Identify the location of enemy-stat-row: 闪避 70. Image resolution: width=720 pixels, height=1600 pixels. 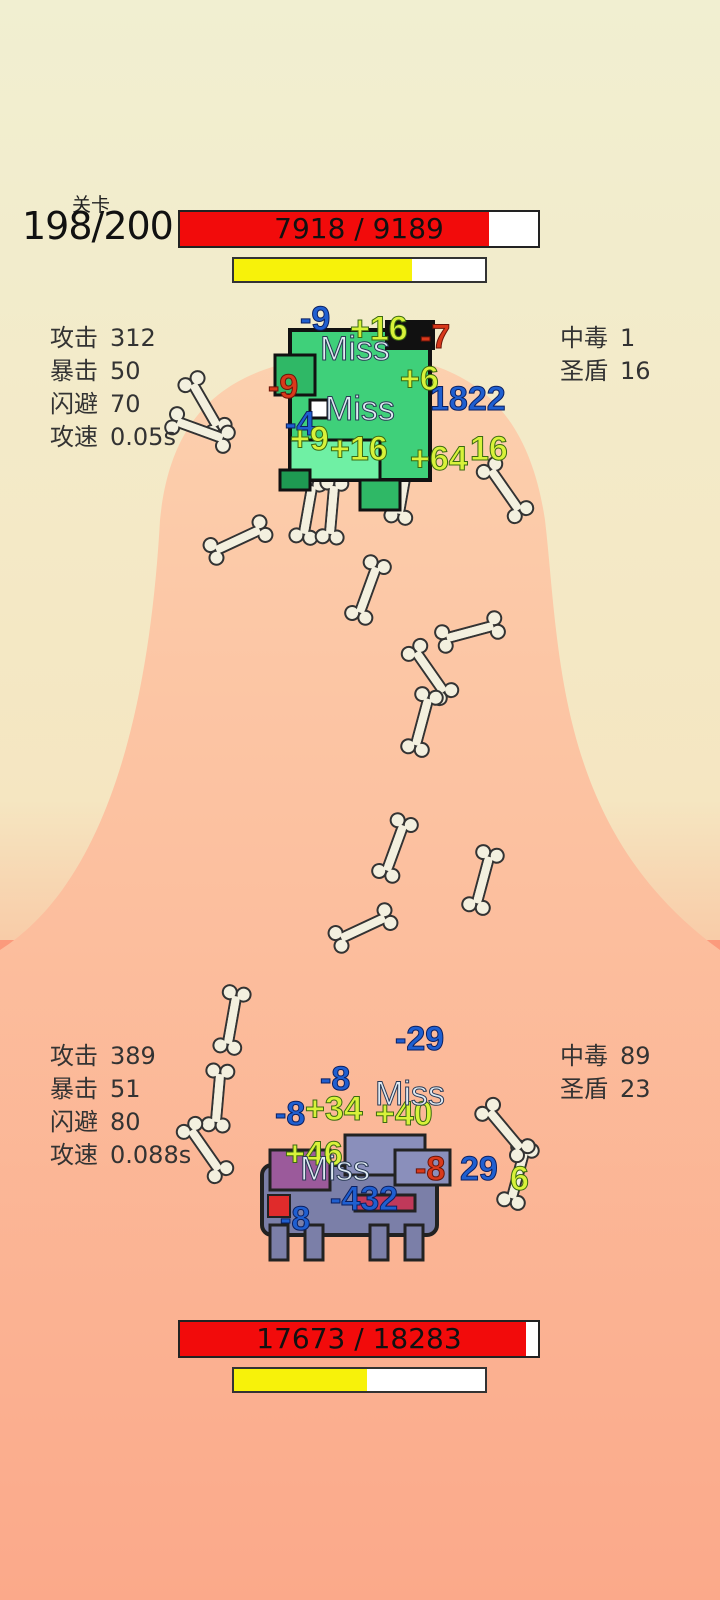
(113, 404).